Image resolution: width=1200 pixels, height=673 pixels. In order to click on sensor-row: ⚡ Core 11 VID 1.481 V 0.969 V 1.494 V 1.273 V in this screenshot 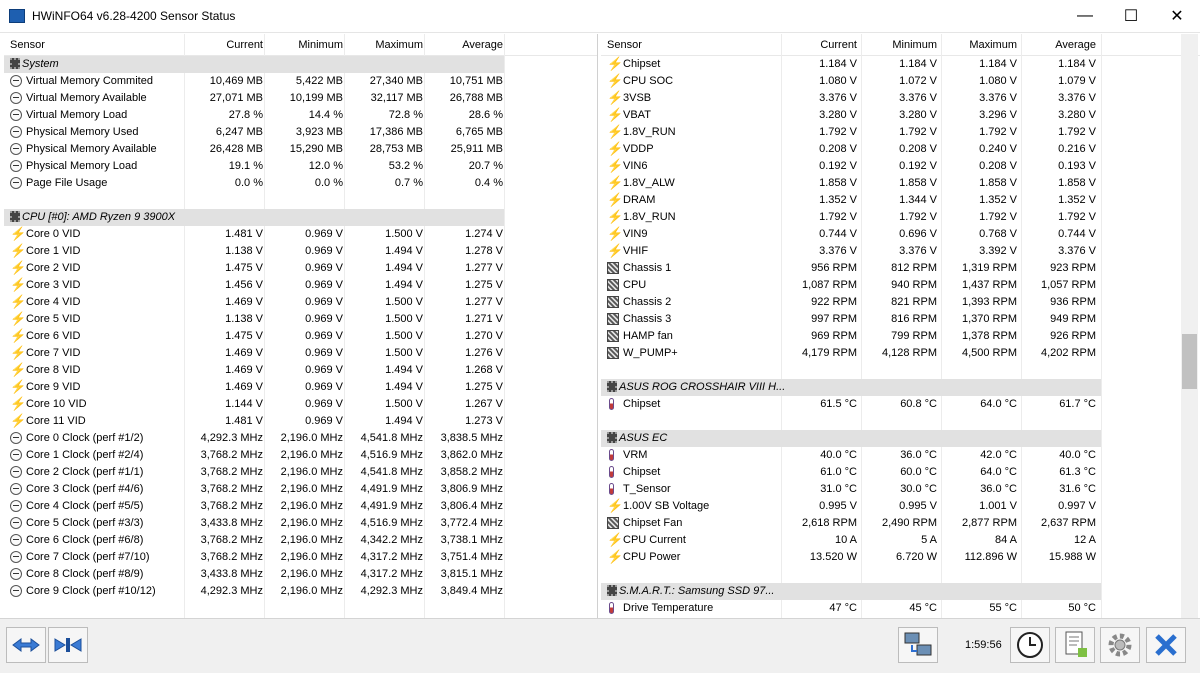, I will do `click(300, 421)`.